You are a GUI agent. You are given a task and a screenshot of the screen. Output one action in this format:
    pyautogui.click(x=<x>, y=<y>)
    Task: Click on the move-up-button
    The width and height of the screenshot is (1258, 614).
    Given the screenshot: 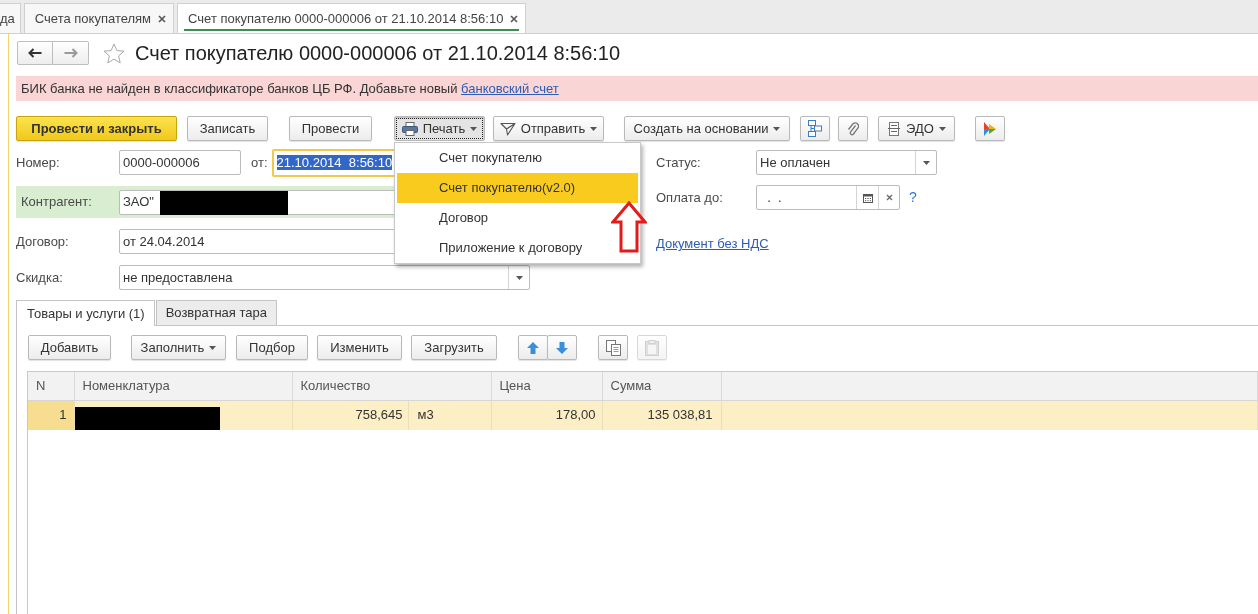 What is the action you would take?
    pyautogui.click(x=533, y=347)
    